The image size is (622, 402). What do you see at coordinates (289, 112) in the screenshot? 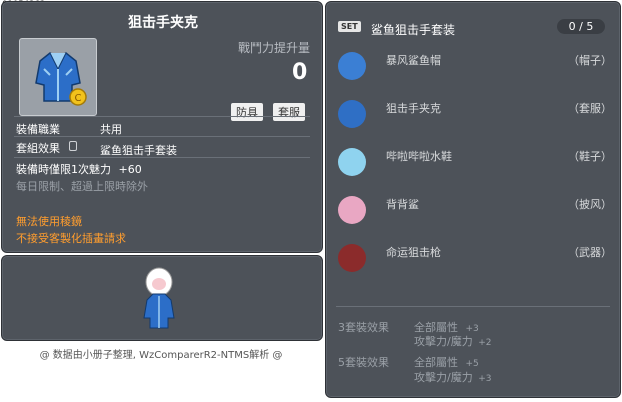
I see `tag-outfit: 套服` at bounding box center [289, 112].